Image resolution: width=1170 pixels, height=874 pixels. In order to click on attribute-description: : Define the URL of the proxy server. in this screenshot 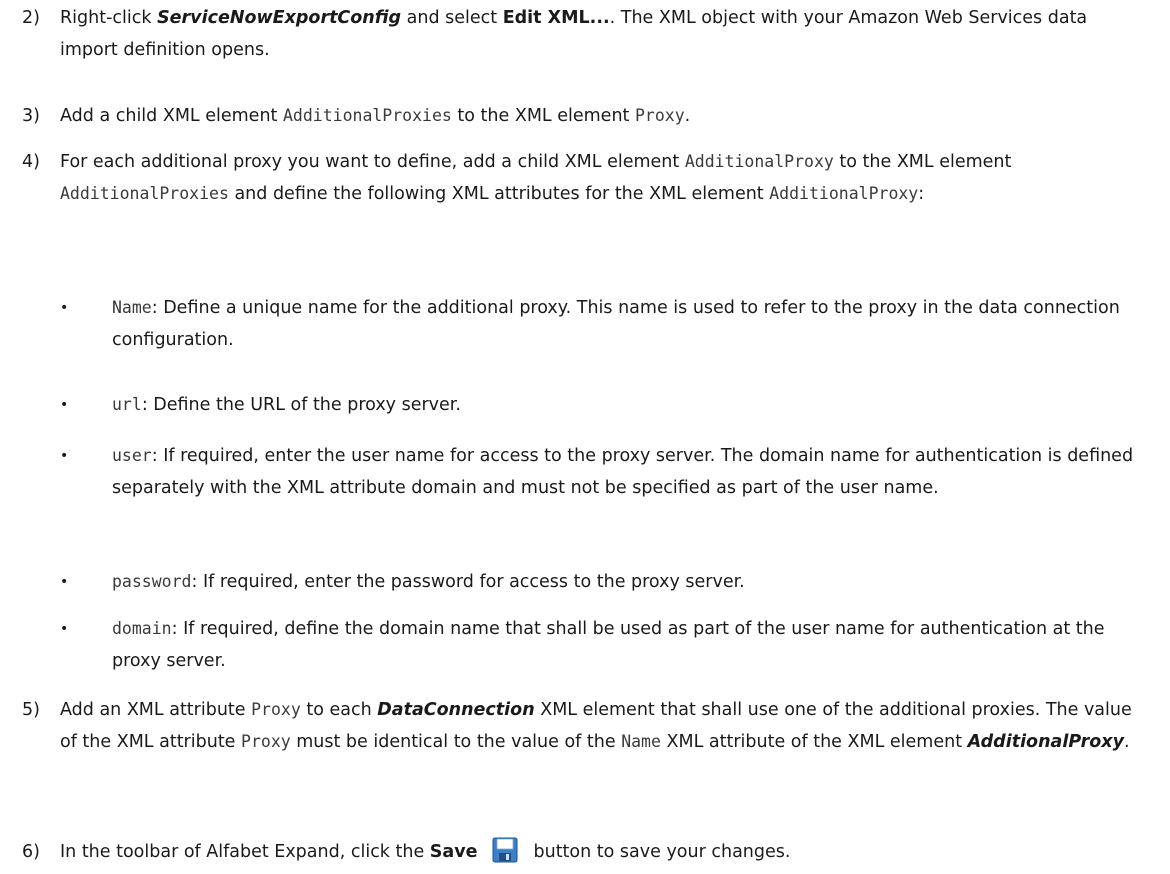, I will do `click(301, 405)`.